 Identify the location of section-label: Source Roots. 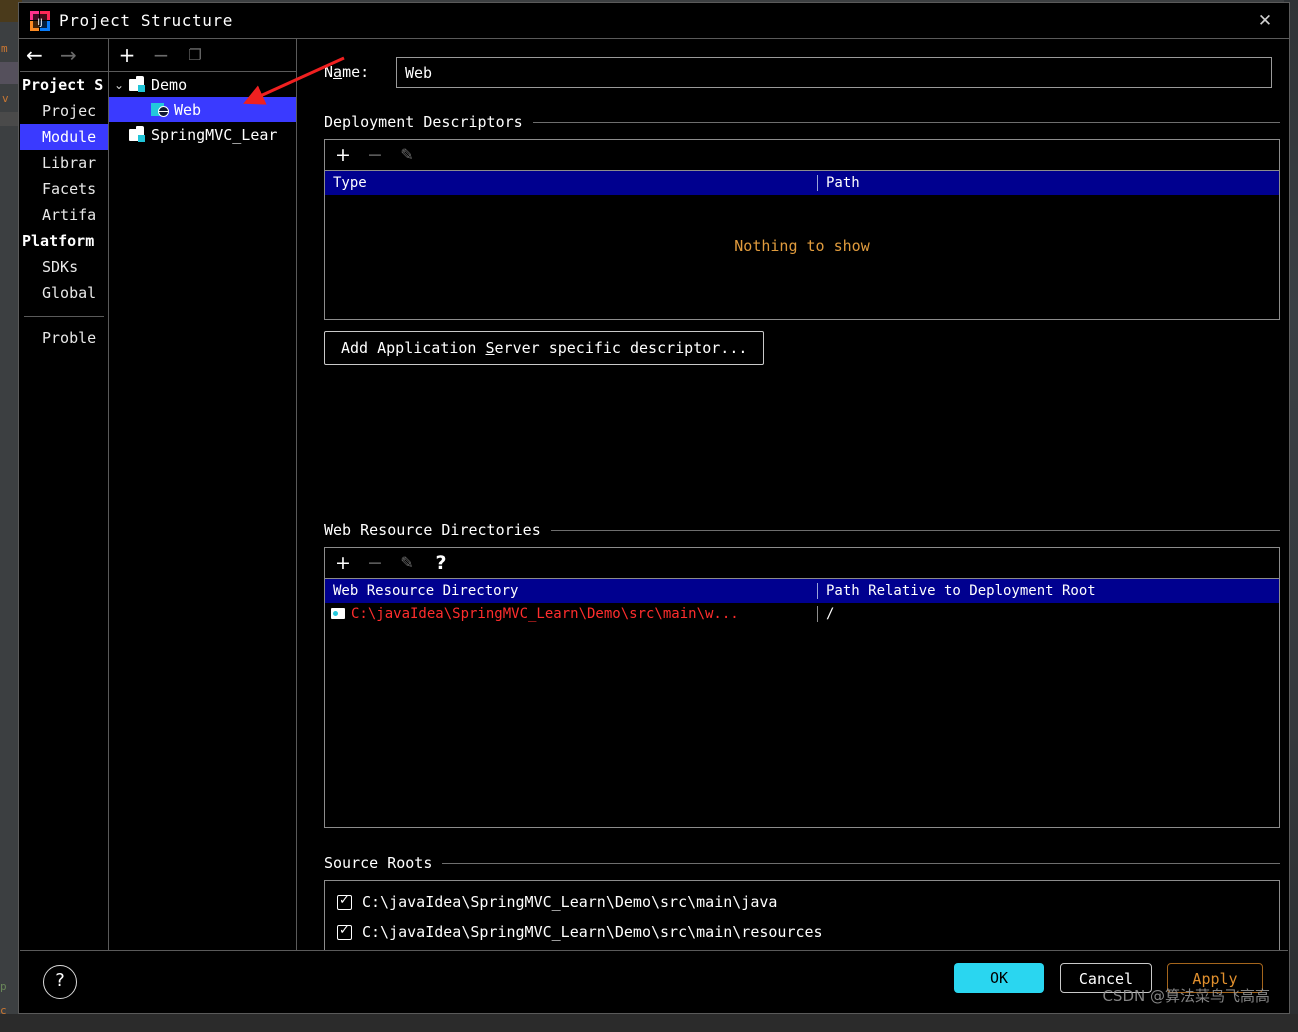
(378, 863).